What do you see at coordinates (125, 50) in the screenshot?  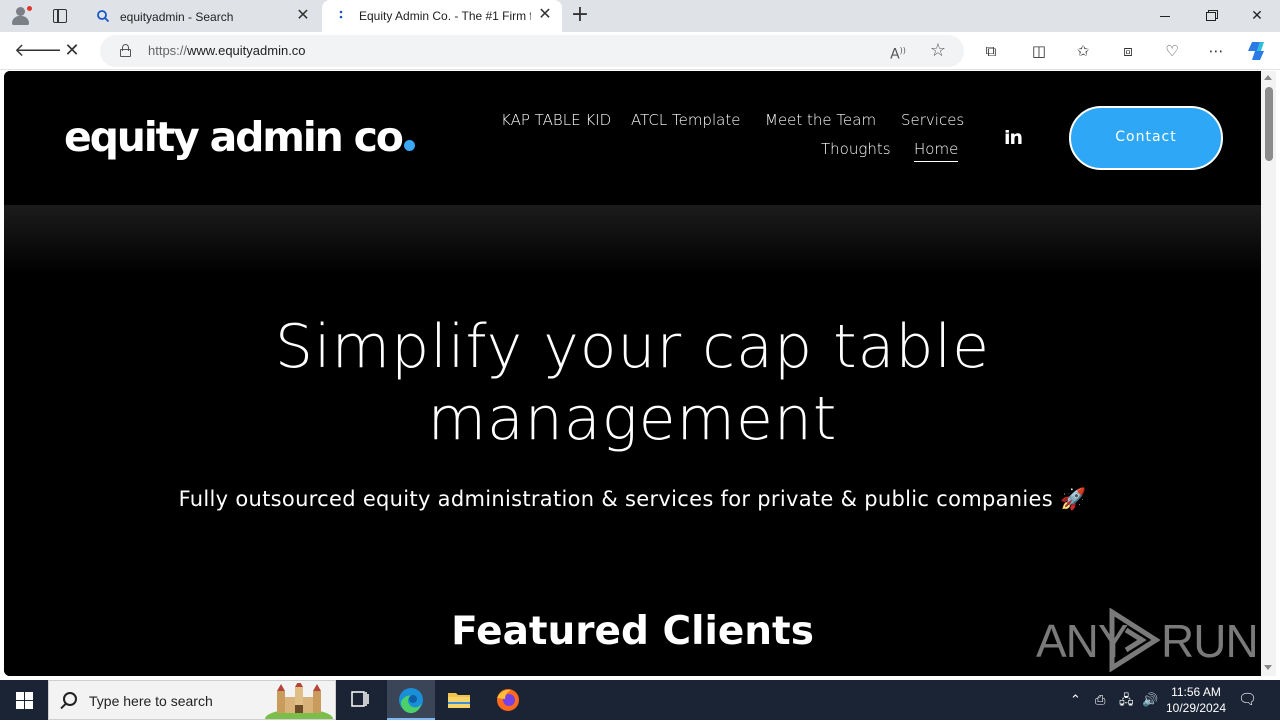 I see `lock-icon` at bounding box center [125, 50].